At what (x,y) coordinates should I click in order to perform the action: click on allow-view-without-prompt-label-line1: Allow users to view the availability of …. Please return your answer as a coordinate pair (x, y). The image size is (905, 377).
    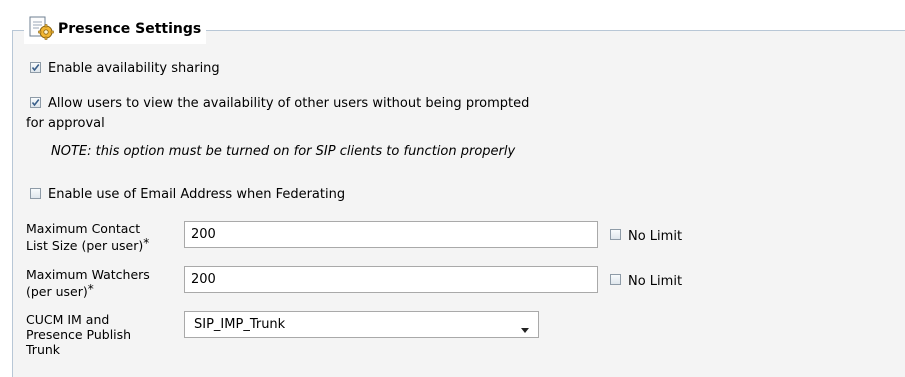
    Looking at the image, I should click on (289, 103).